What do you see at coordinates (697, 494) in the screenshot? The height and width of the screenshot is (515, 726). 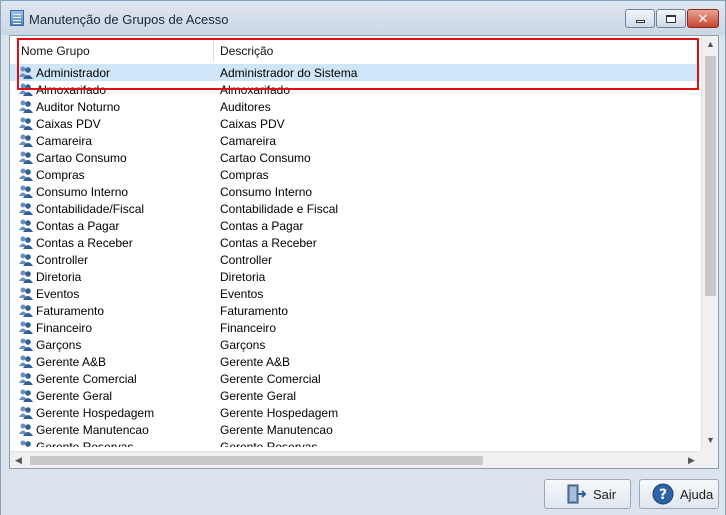 I see `help-button-label: Ajuda` at bounding box center [697, 494].